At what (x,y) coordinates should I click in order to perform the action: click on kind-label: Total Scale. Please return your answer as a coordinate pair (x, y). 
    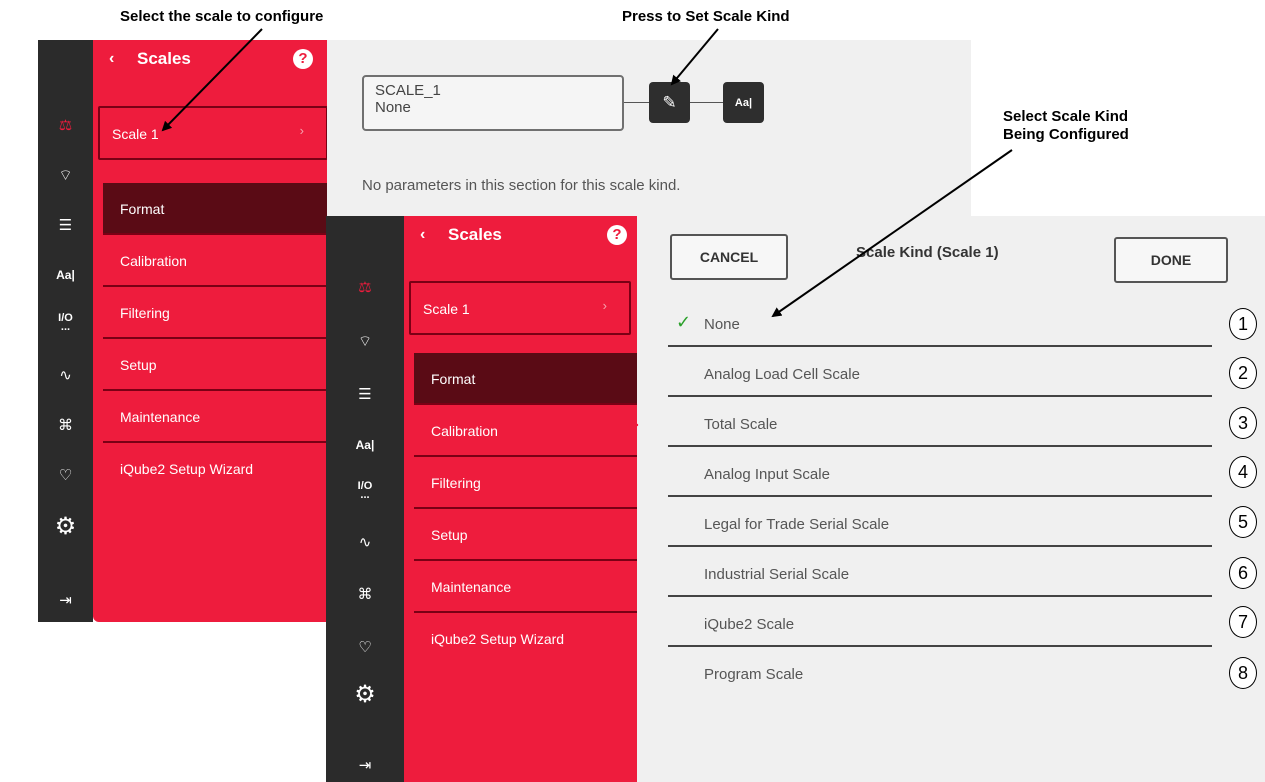
    Looking at the image, I should click on (741, 424).